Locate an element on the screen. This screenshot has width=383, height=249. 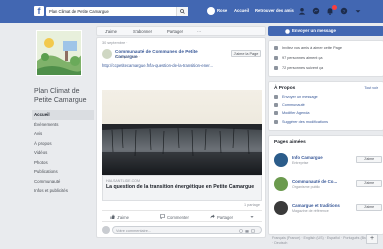
message-icon is located at coordinates (276, 97).